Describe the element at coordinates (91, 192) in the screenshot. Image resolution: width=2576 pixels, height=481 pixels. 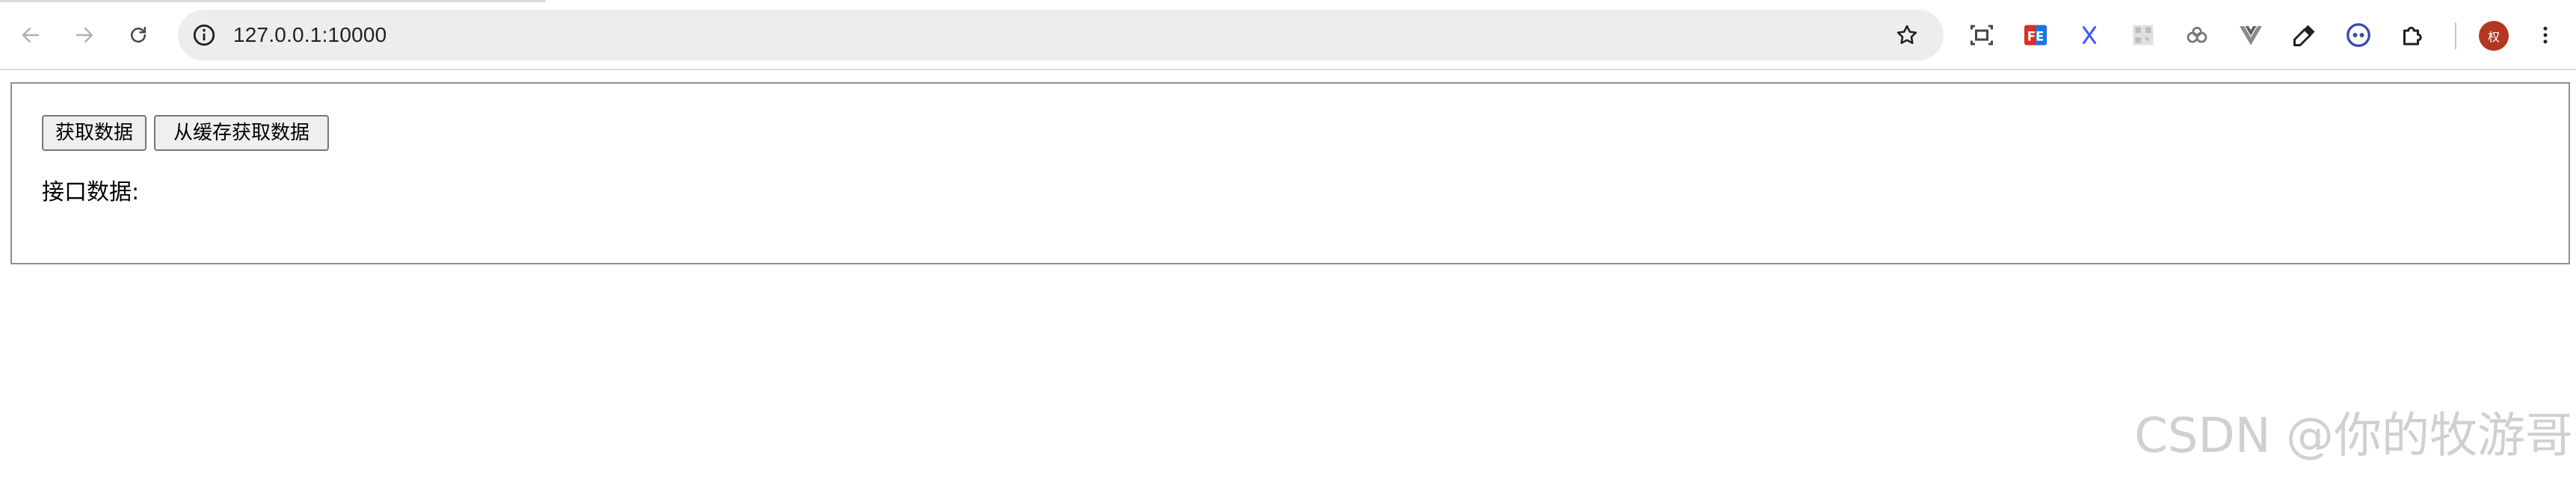
I see `api-data-label: 接口数据:` at that location.